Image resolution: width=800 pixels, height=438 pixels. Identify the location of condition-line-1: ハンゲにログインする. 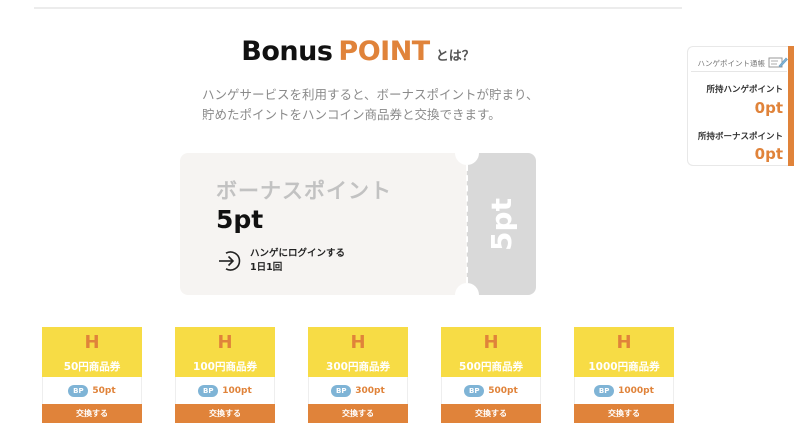
(298, 253).